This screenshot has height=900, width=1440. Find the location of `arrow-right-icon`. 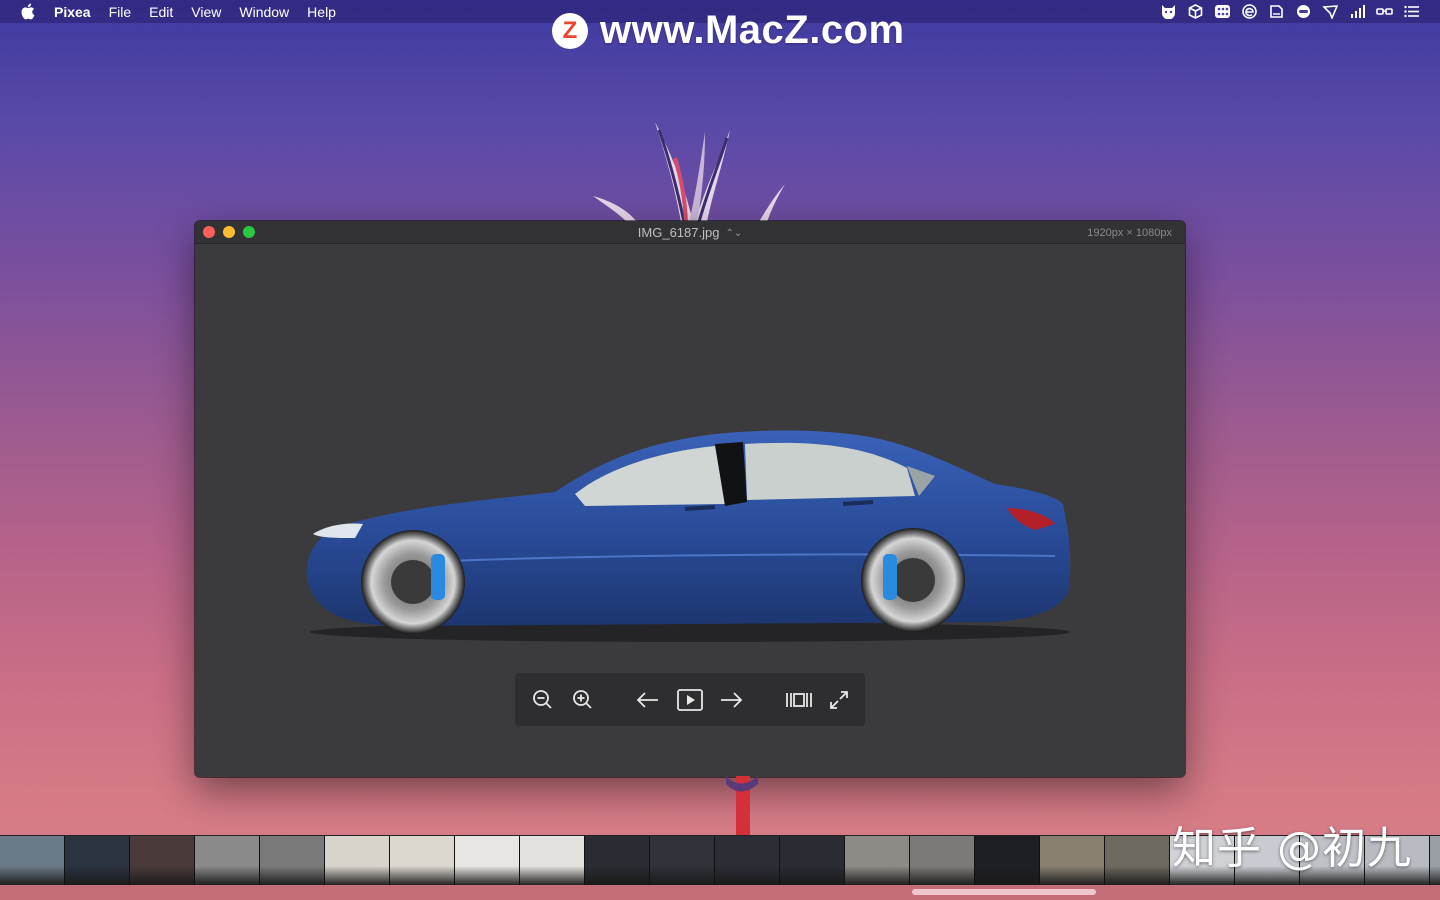

arrow-right-icon is located at coordinates (731, 700).